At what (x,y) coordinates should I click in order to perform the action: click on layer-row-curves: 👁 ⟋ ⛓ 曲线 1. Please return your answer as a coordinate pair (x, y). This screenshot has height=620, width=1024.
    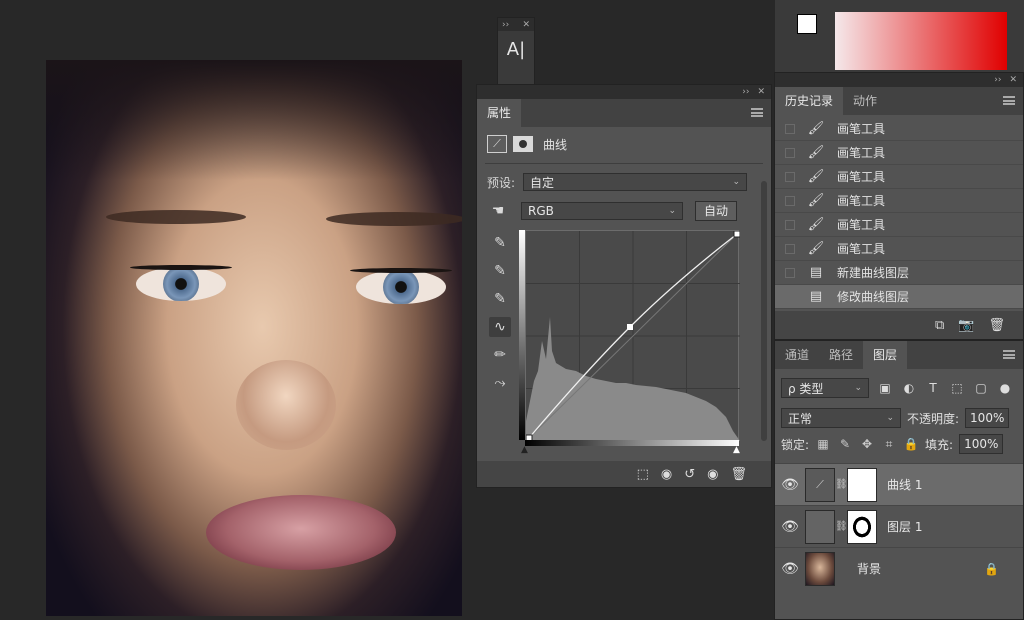
    Looking at the image, I should click on (899, 484).